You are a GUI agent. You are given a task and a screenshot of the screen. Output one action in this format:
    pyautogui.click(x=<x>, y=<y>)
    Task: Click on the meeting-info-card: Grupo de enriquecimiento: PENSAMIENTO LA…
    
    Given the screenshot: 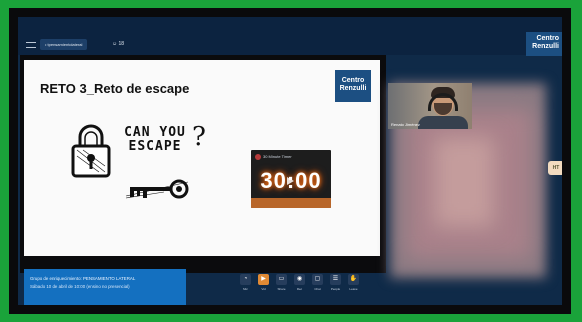 What is the action you would take?
    pyautogui.click(x=105, y=287)
    